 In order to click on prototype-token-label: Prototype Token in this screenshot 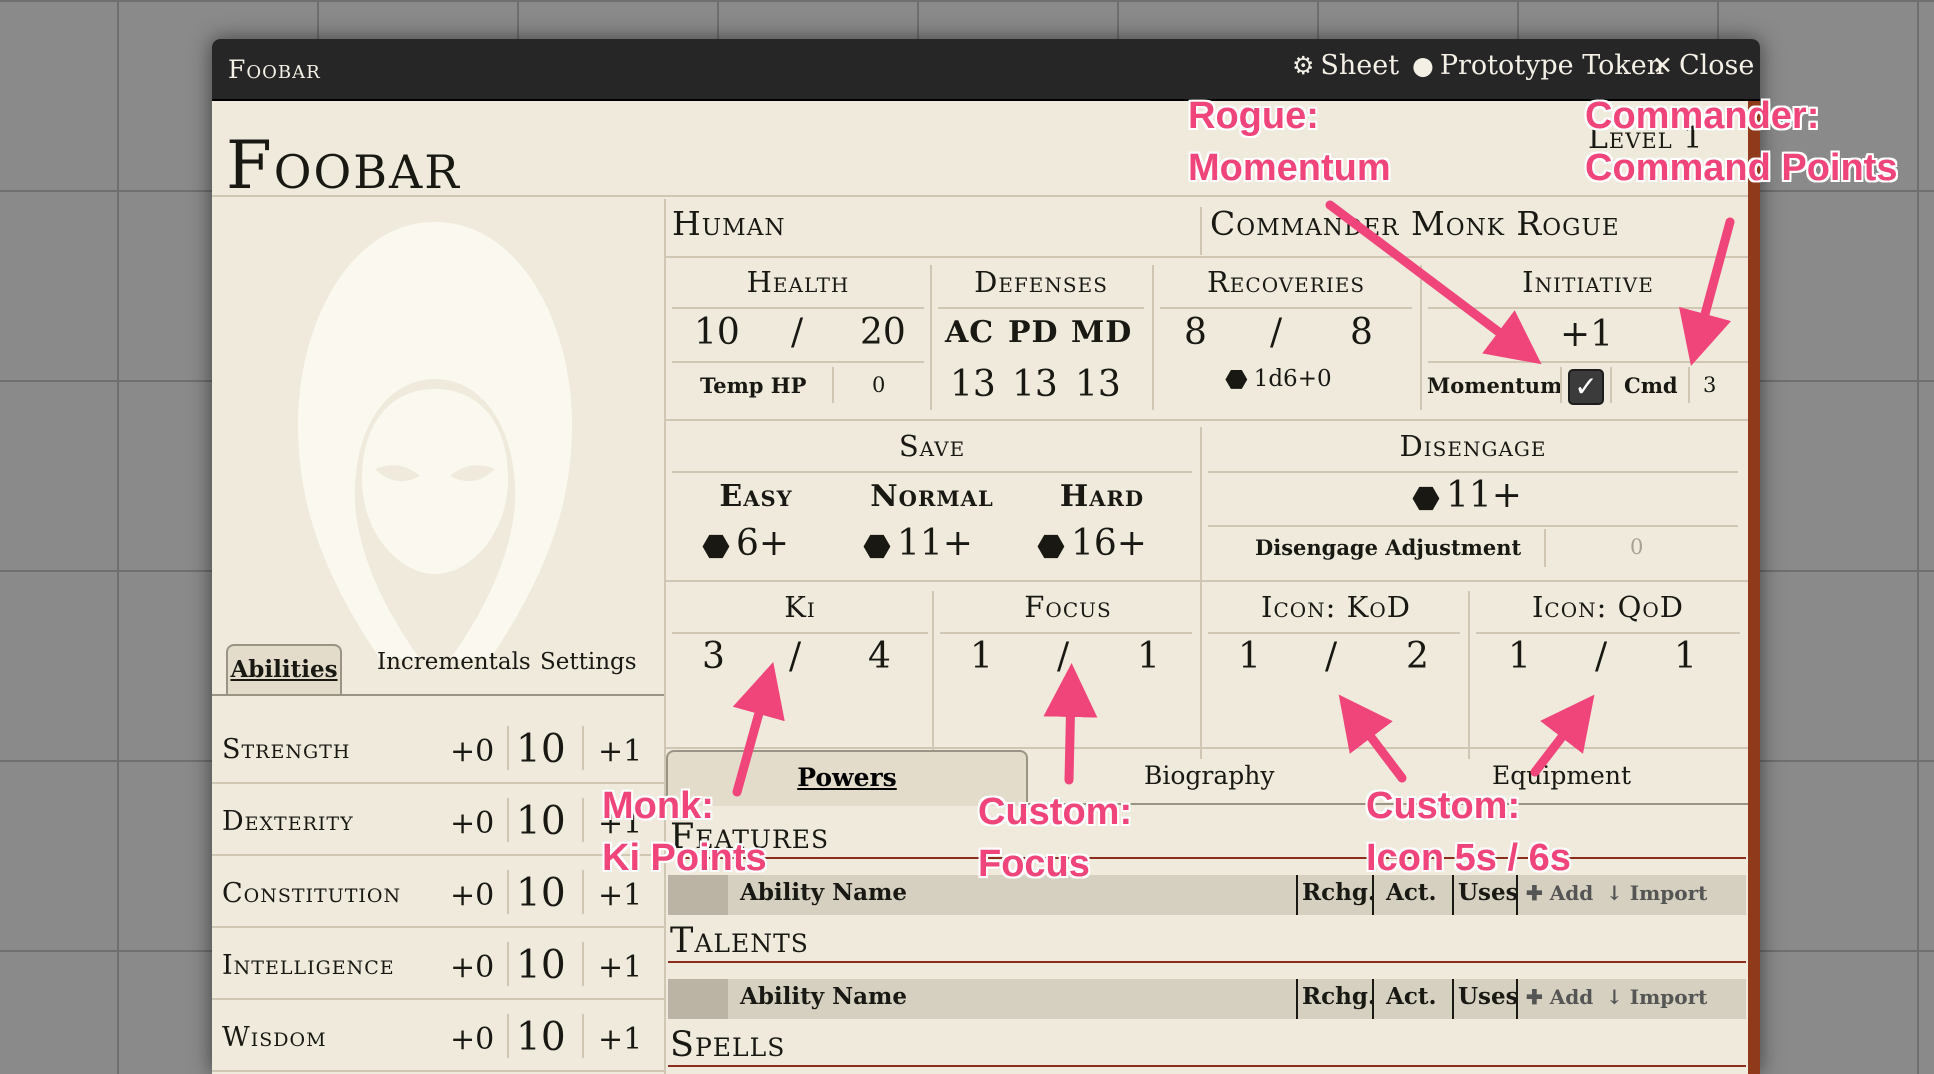, I will do `click(1552, 65)`.